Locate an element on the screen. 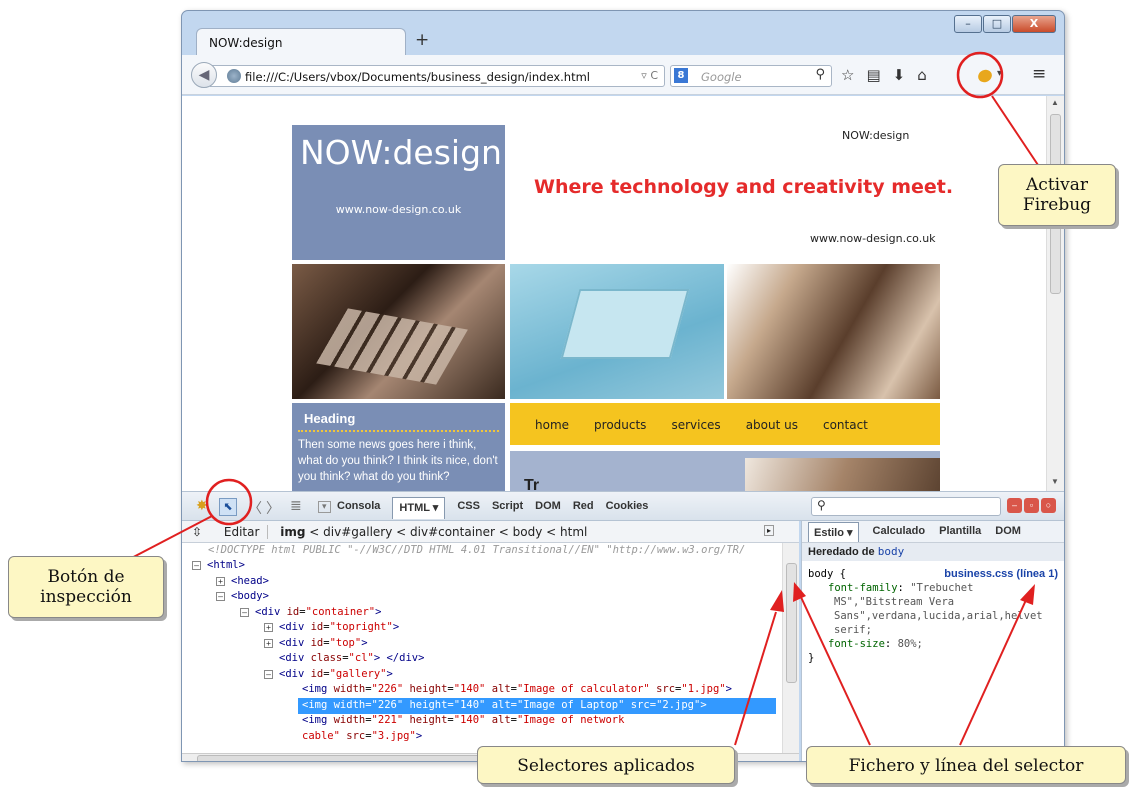 The height and width of the screenshot is (791, 1137). html-node: – <html> is located at coordinates (218, 566).